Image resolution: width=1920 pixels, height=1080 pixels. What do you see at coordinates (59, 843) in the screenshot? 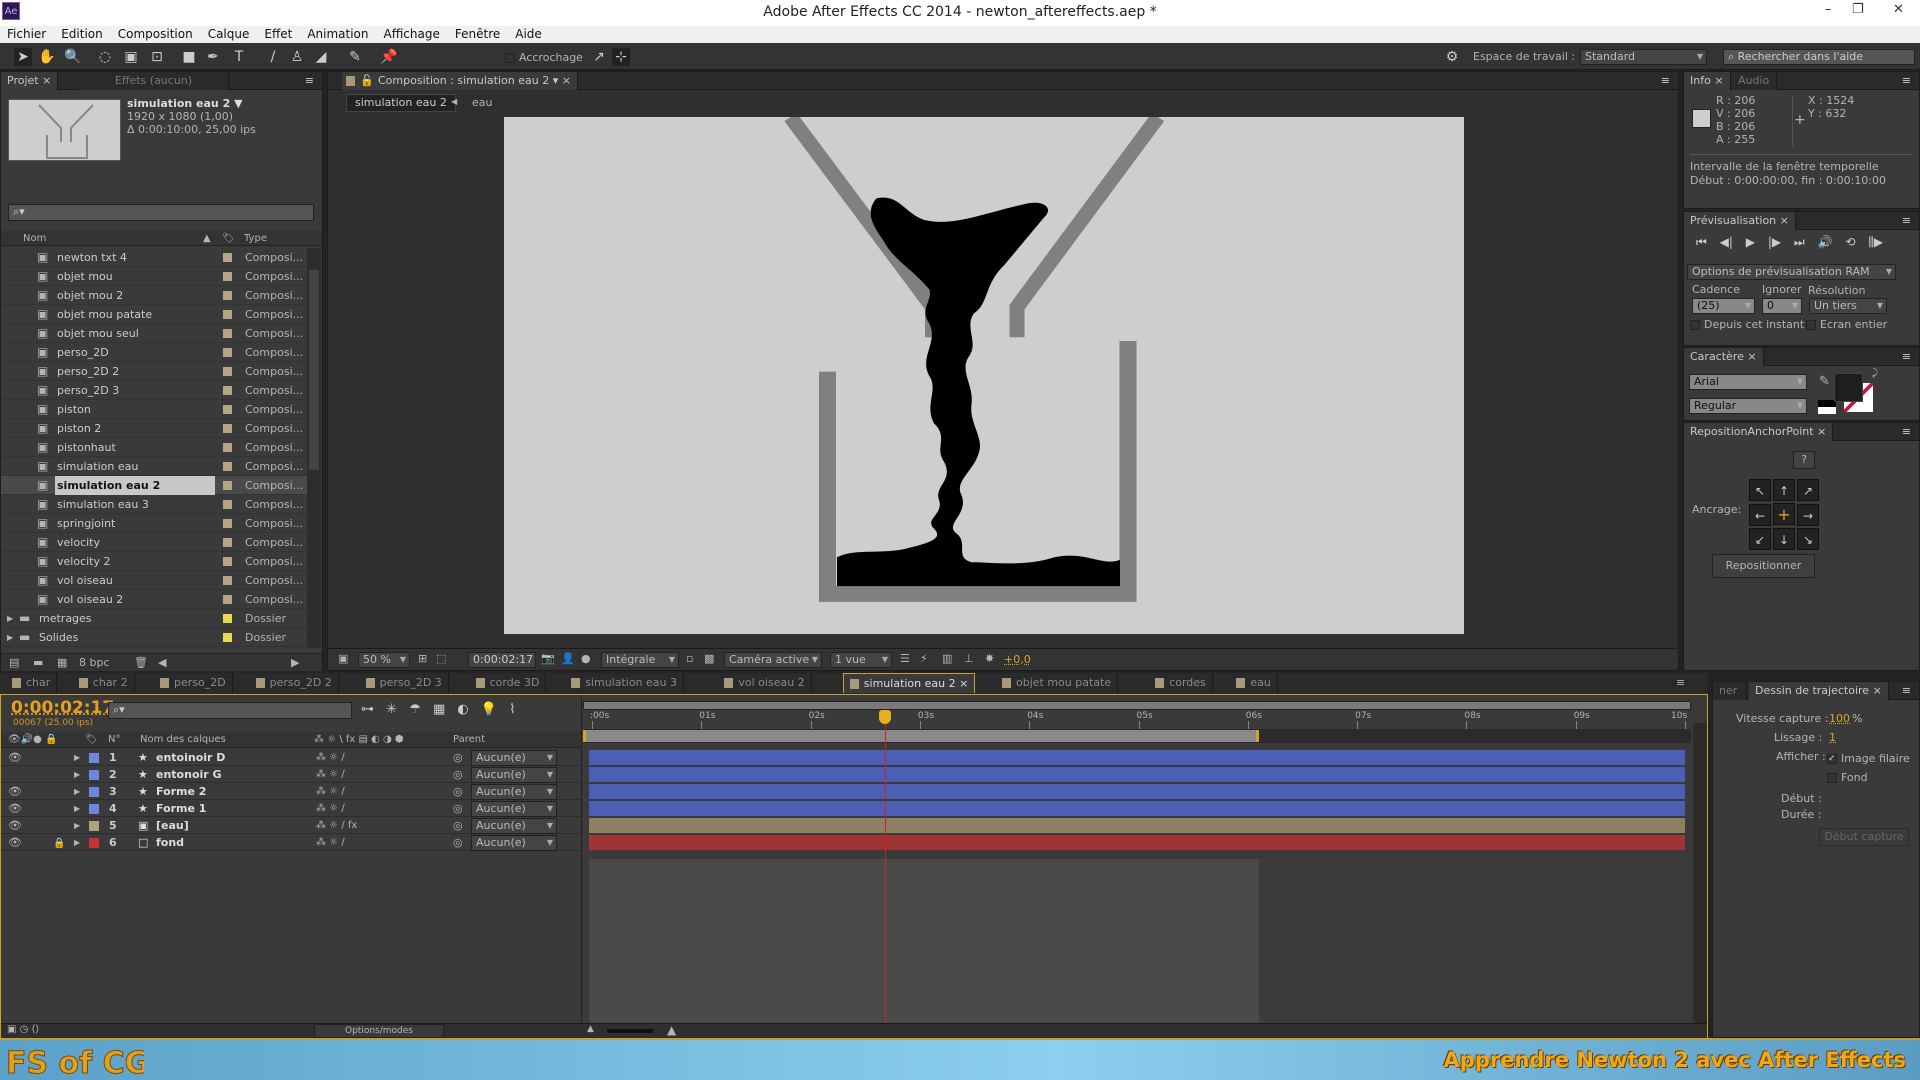
I see `lock-icon: 🔒` at bounding box center [59, 843].